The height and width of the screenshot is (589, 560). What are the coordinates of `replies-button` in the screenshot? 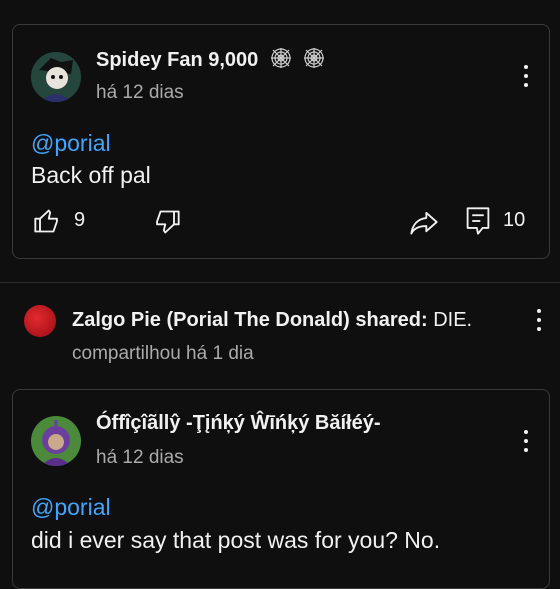 It's located at (478, 223).